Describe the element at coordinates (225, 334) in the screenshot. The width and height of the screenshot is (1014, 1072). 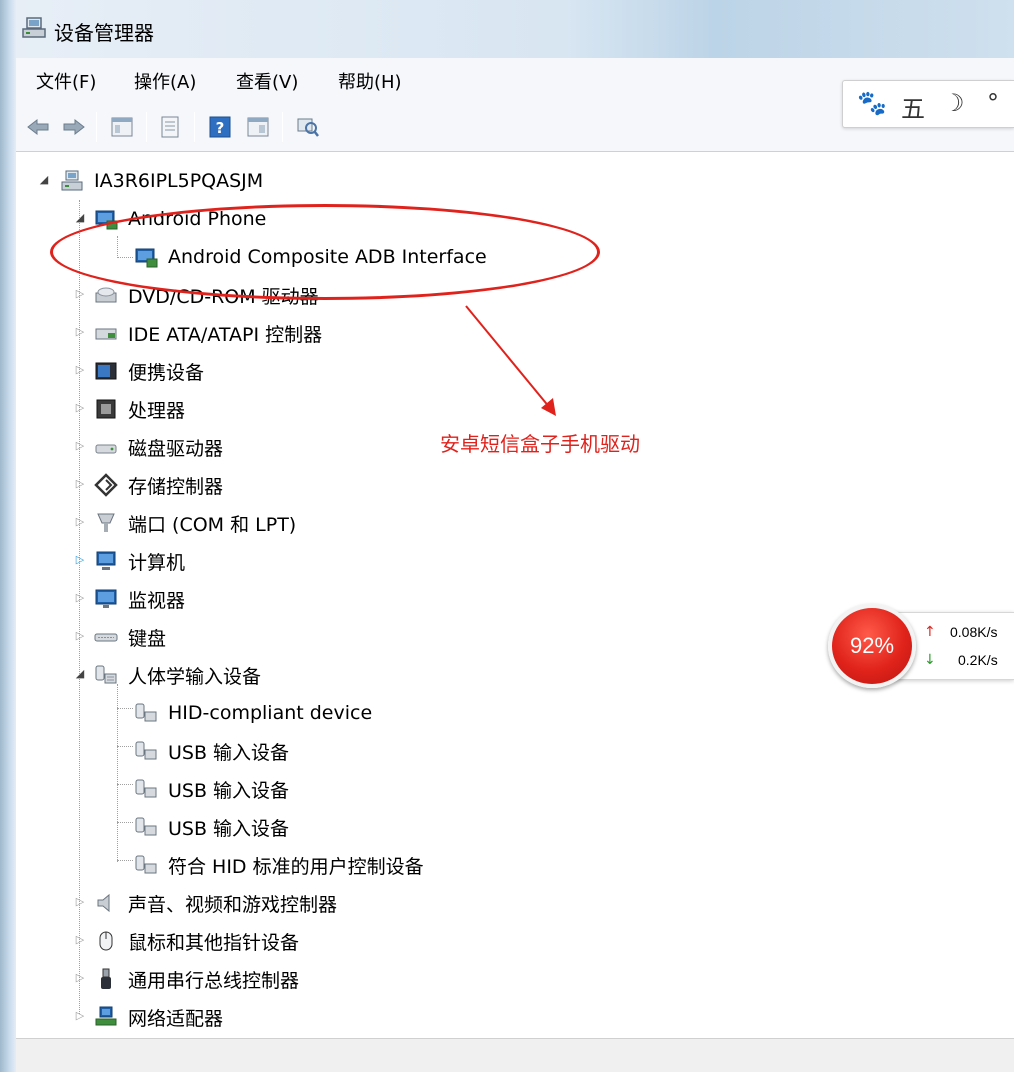
I see `tree-item-label: IDE ATA/ATAPI 控制器` at that location.